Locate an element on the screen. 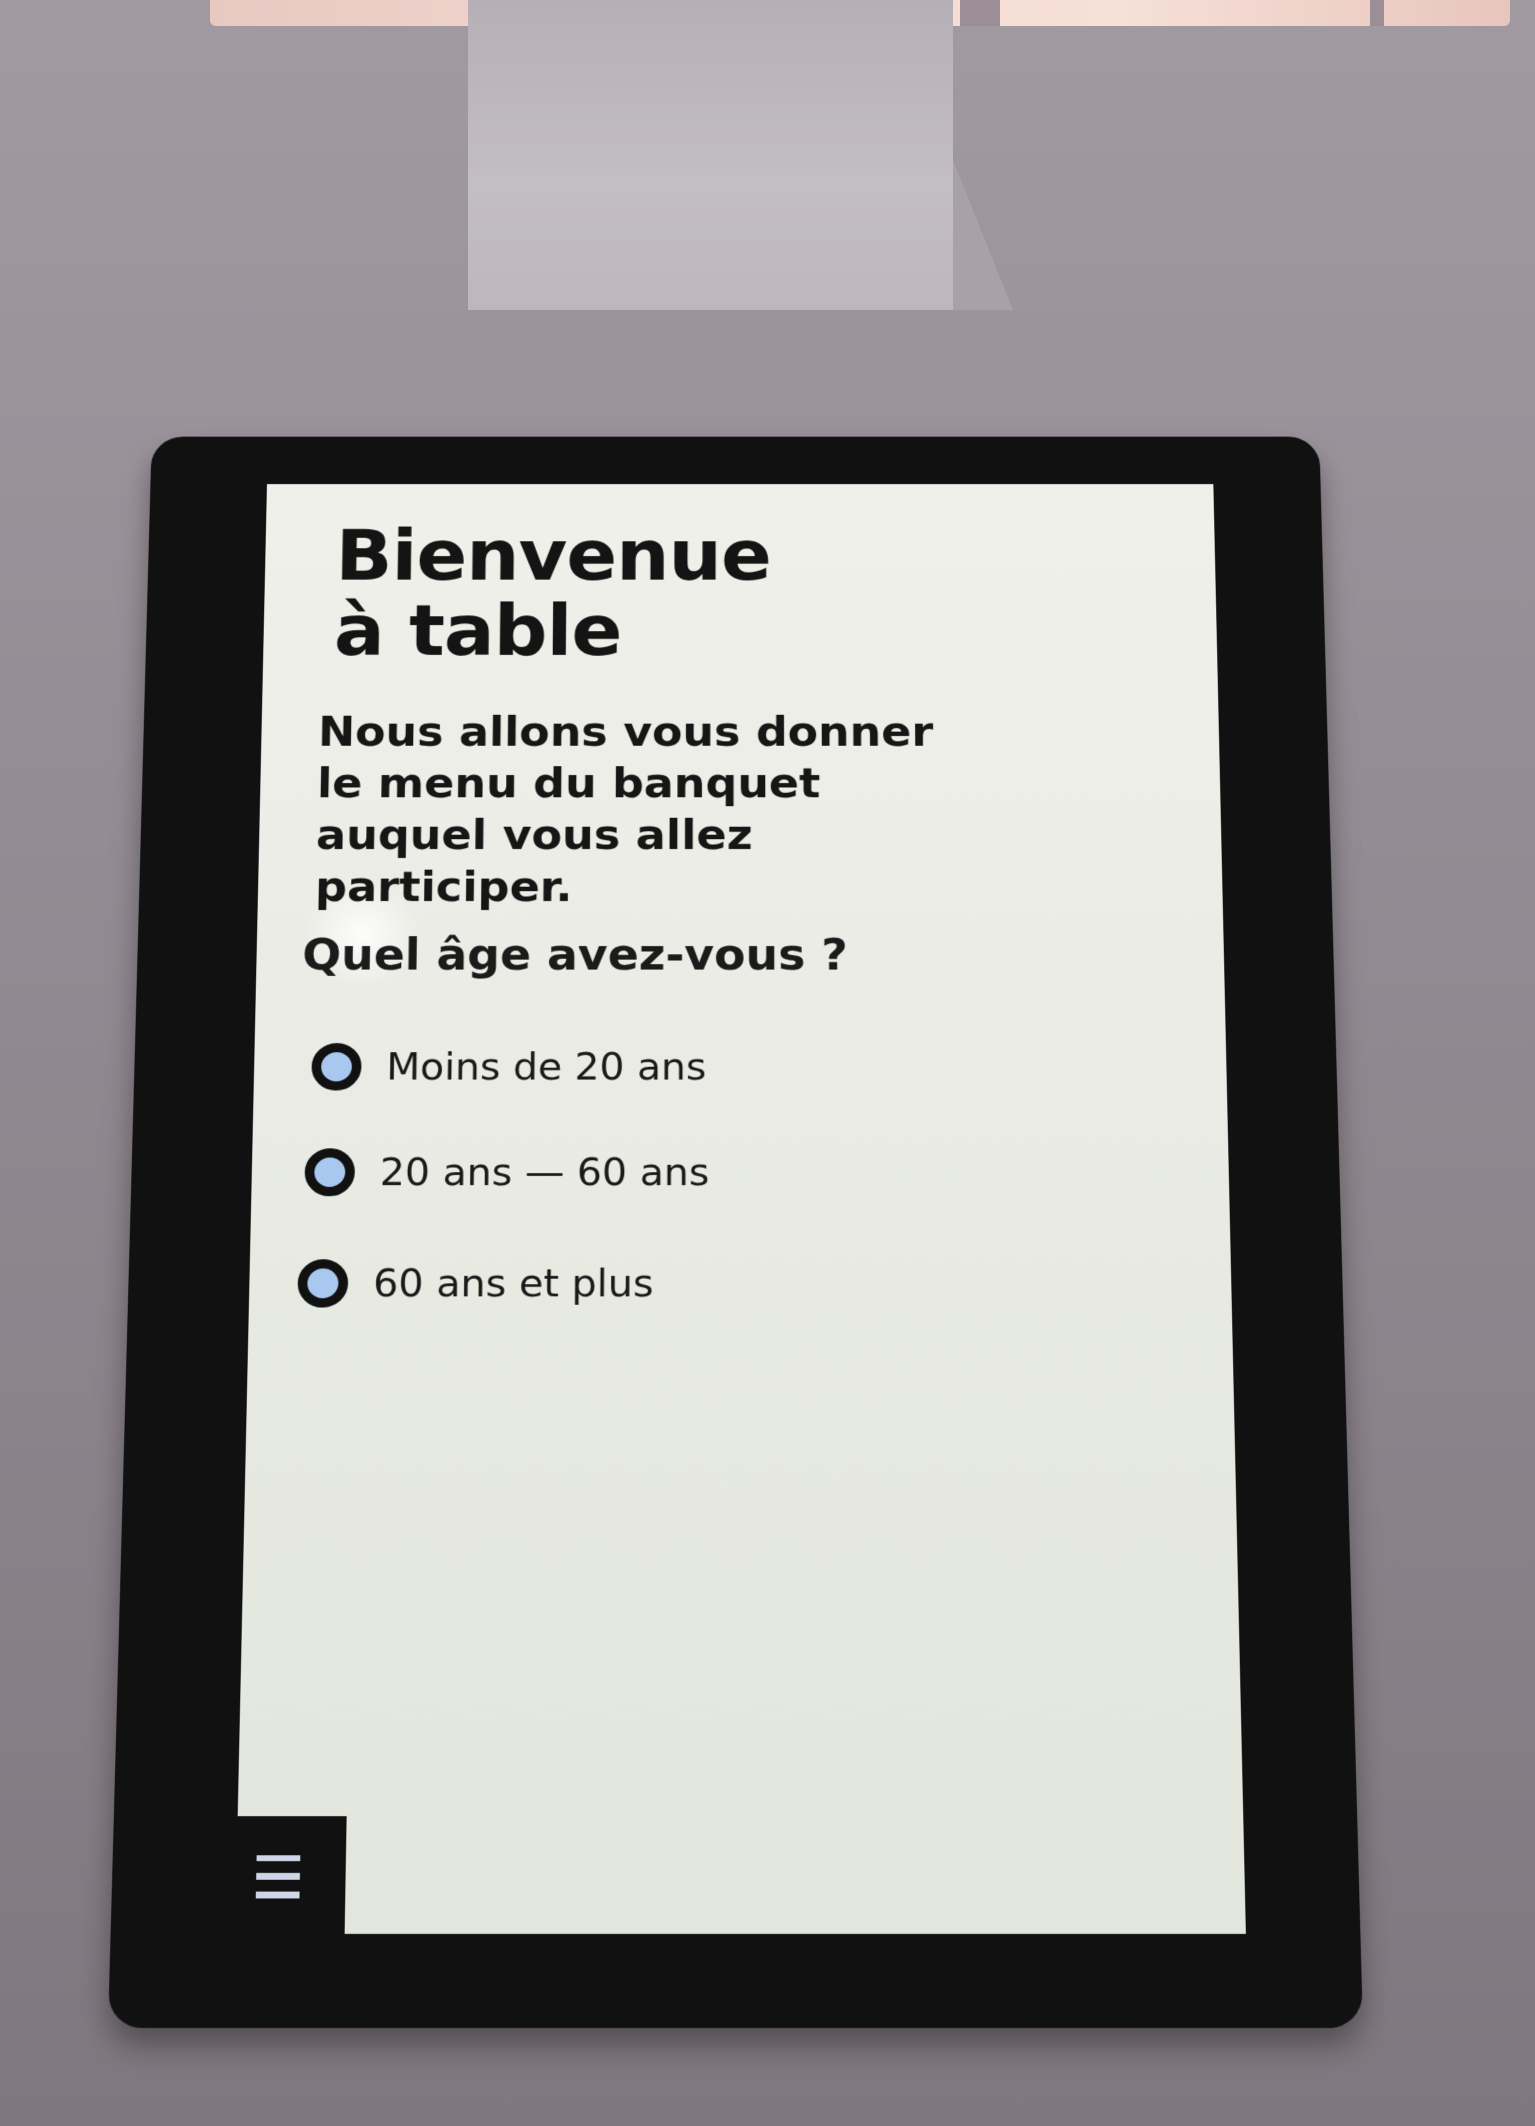 The image size is (1535, 2126). menu-tab is located at coordinates (291, 1875).